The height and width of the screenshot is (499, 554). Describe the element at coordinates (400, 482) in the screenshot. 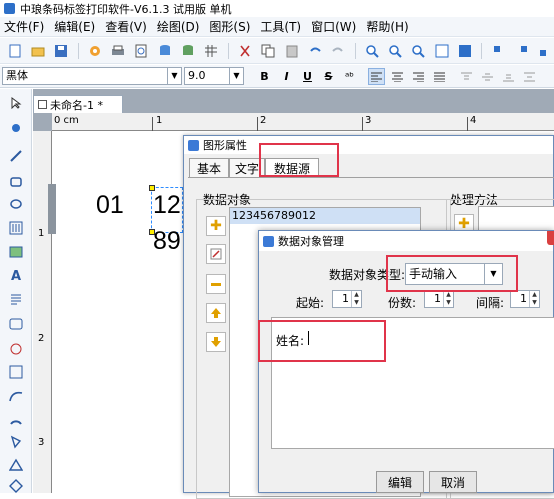

I see `edit-button: 编辑` at that location.